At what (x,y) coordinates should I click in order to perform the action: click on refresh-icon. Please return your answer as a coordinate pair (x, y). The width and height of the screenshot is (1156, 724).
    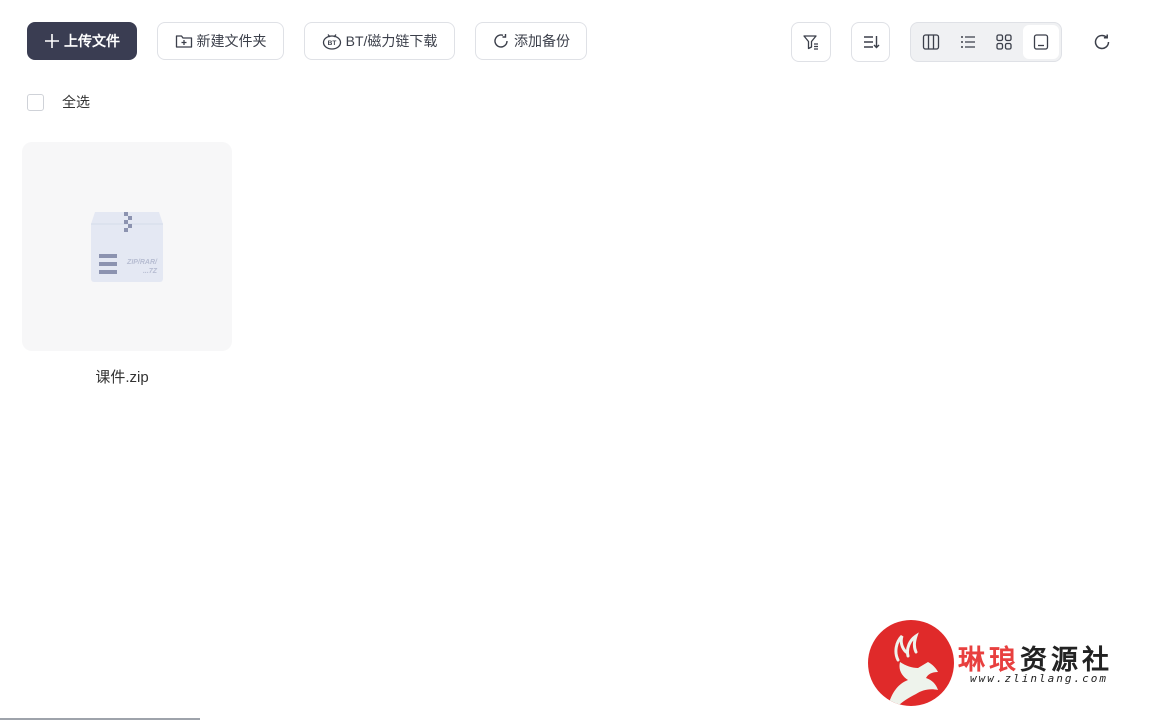
    Looking at the image, I should click on (1102, 42).